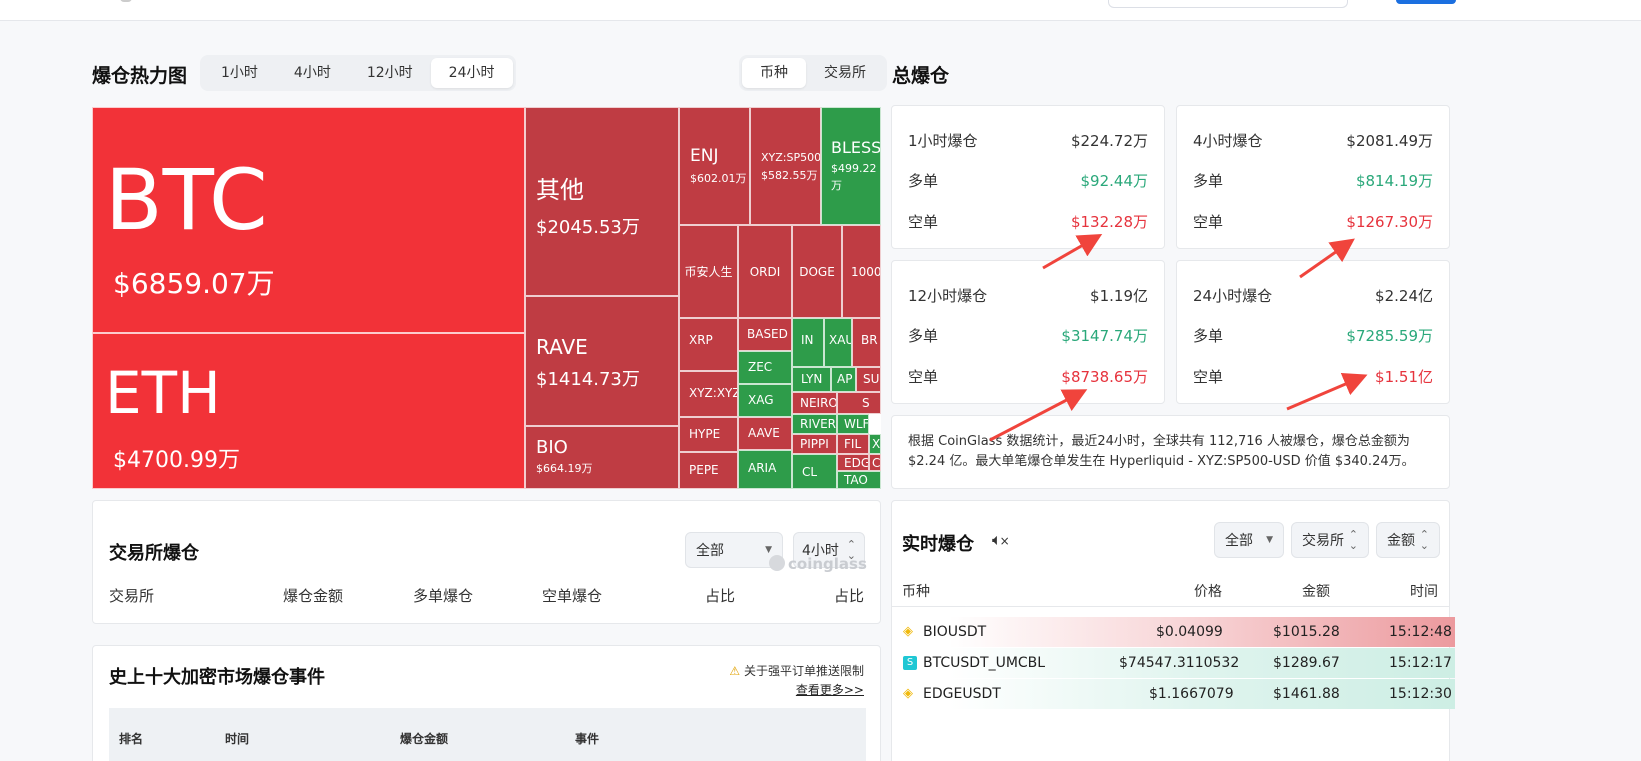 This screenshot has width=1641, height=761. What do you see at coordinates (820, 10) in the screenshot?
I see `top-navbar` at bounding box center [820, 10].